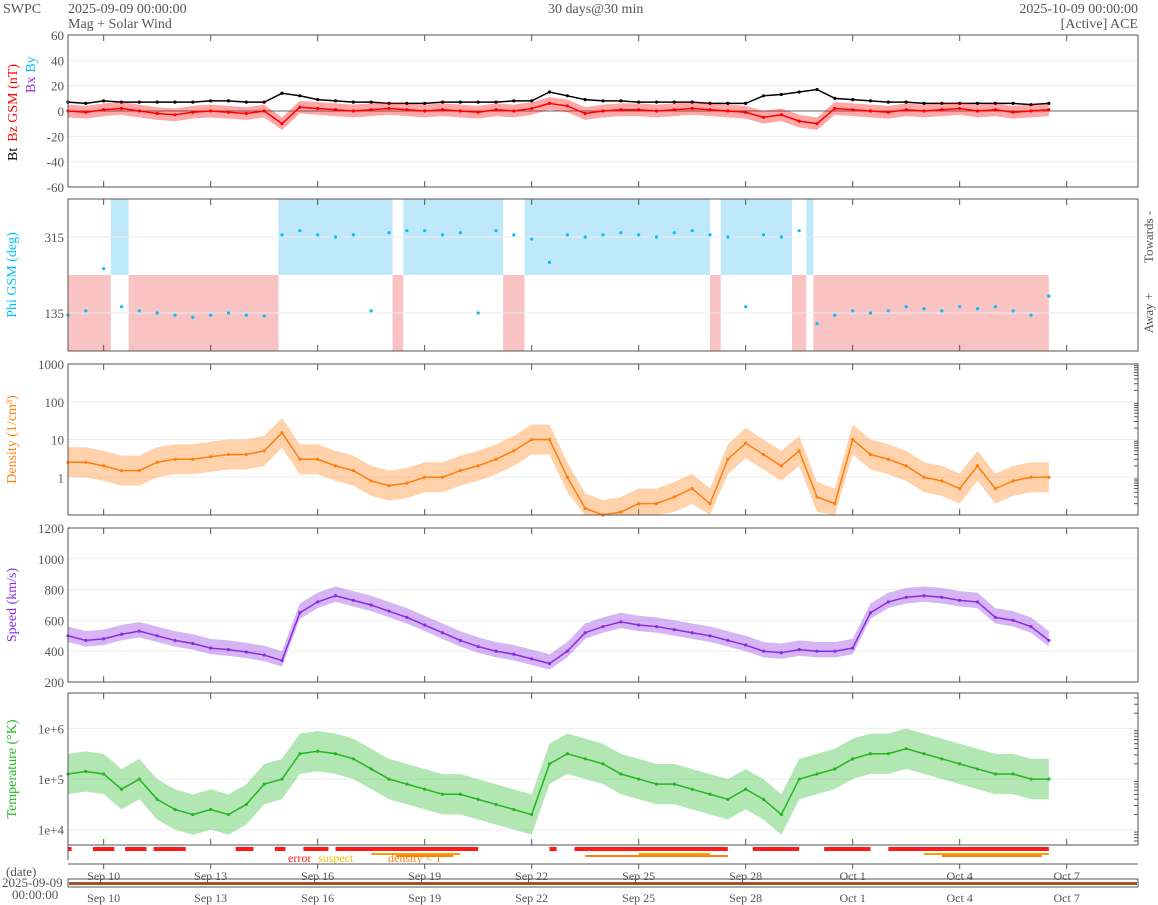 The width and height of the screenshot is (1158, 905). I want to click on timeline-tick-label: Oct 4, so click(960, 898).